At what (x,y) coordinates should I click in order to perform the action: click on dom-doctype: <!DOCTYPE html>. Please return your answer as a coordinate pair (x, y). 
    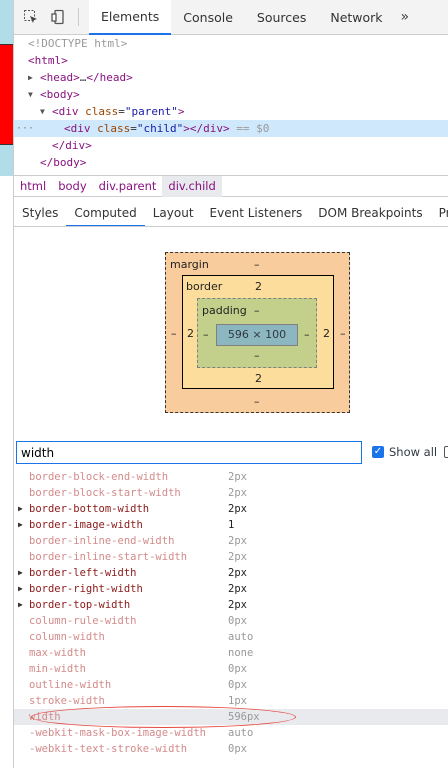
    Looking at the image, I should click on (231, 43).